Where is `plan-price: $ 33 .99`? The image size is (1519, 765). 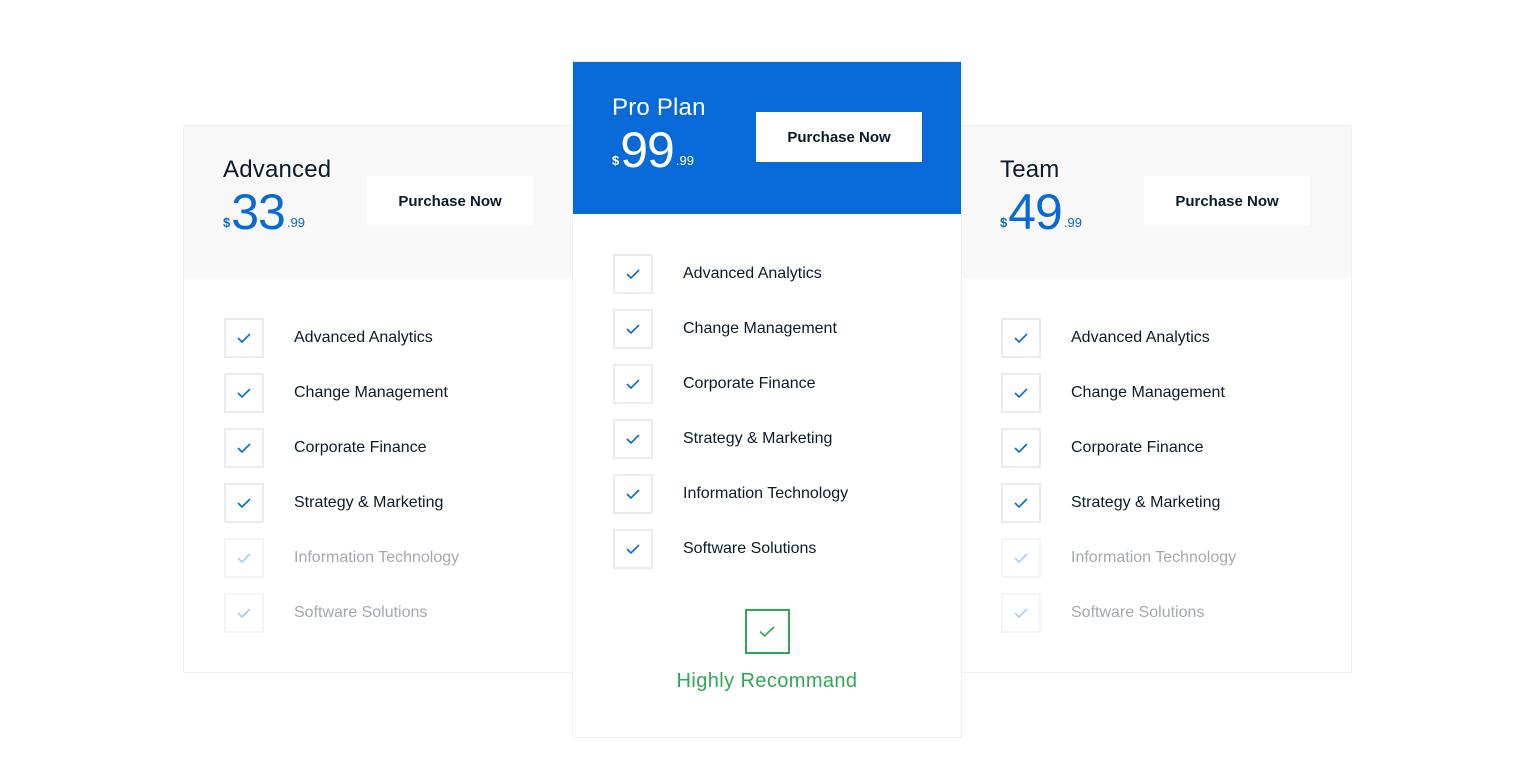
plan-price: $ 33 .99 is located at coordinates (264, 212).